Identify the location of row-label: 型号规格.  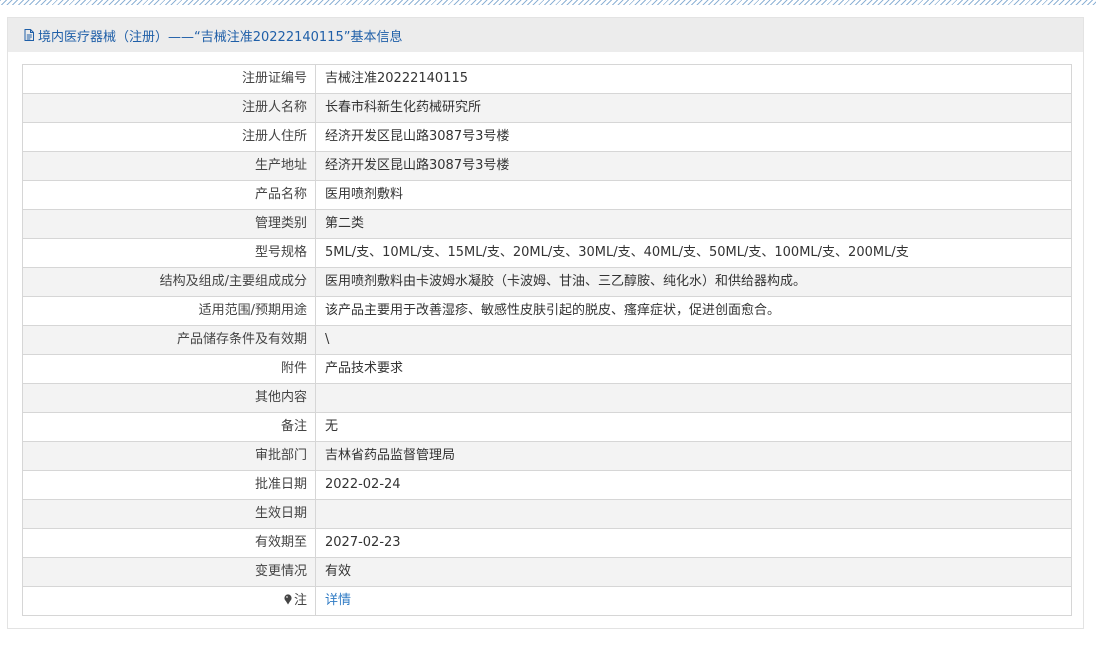
(169, 253).